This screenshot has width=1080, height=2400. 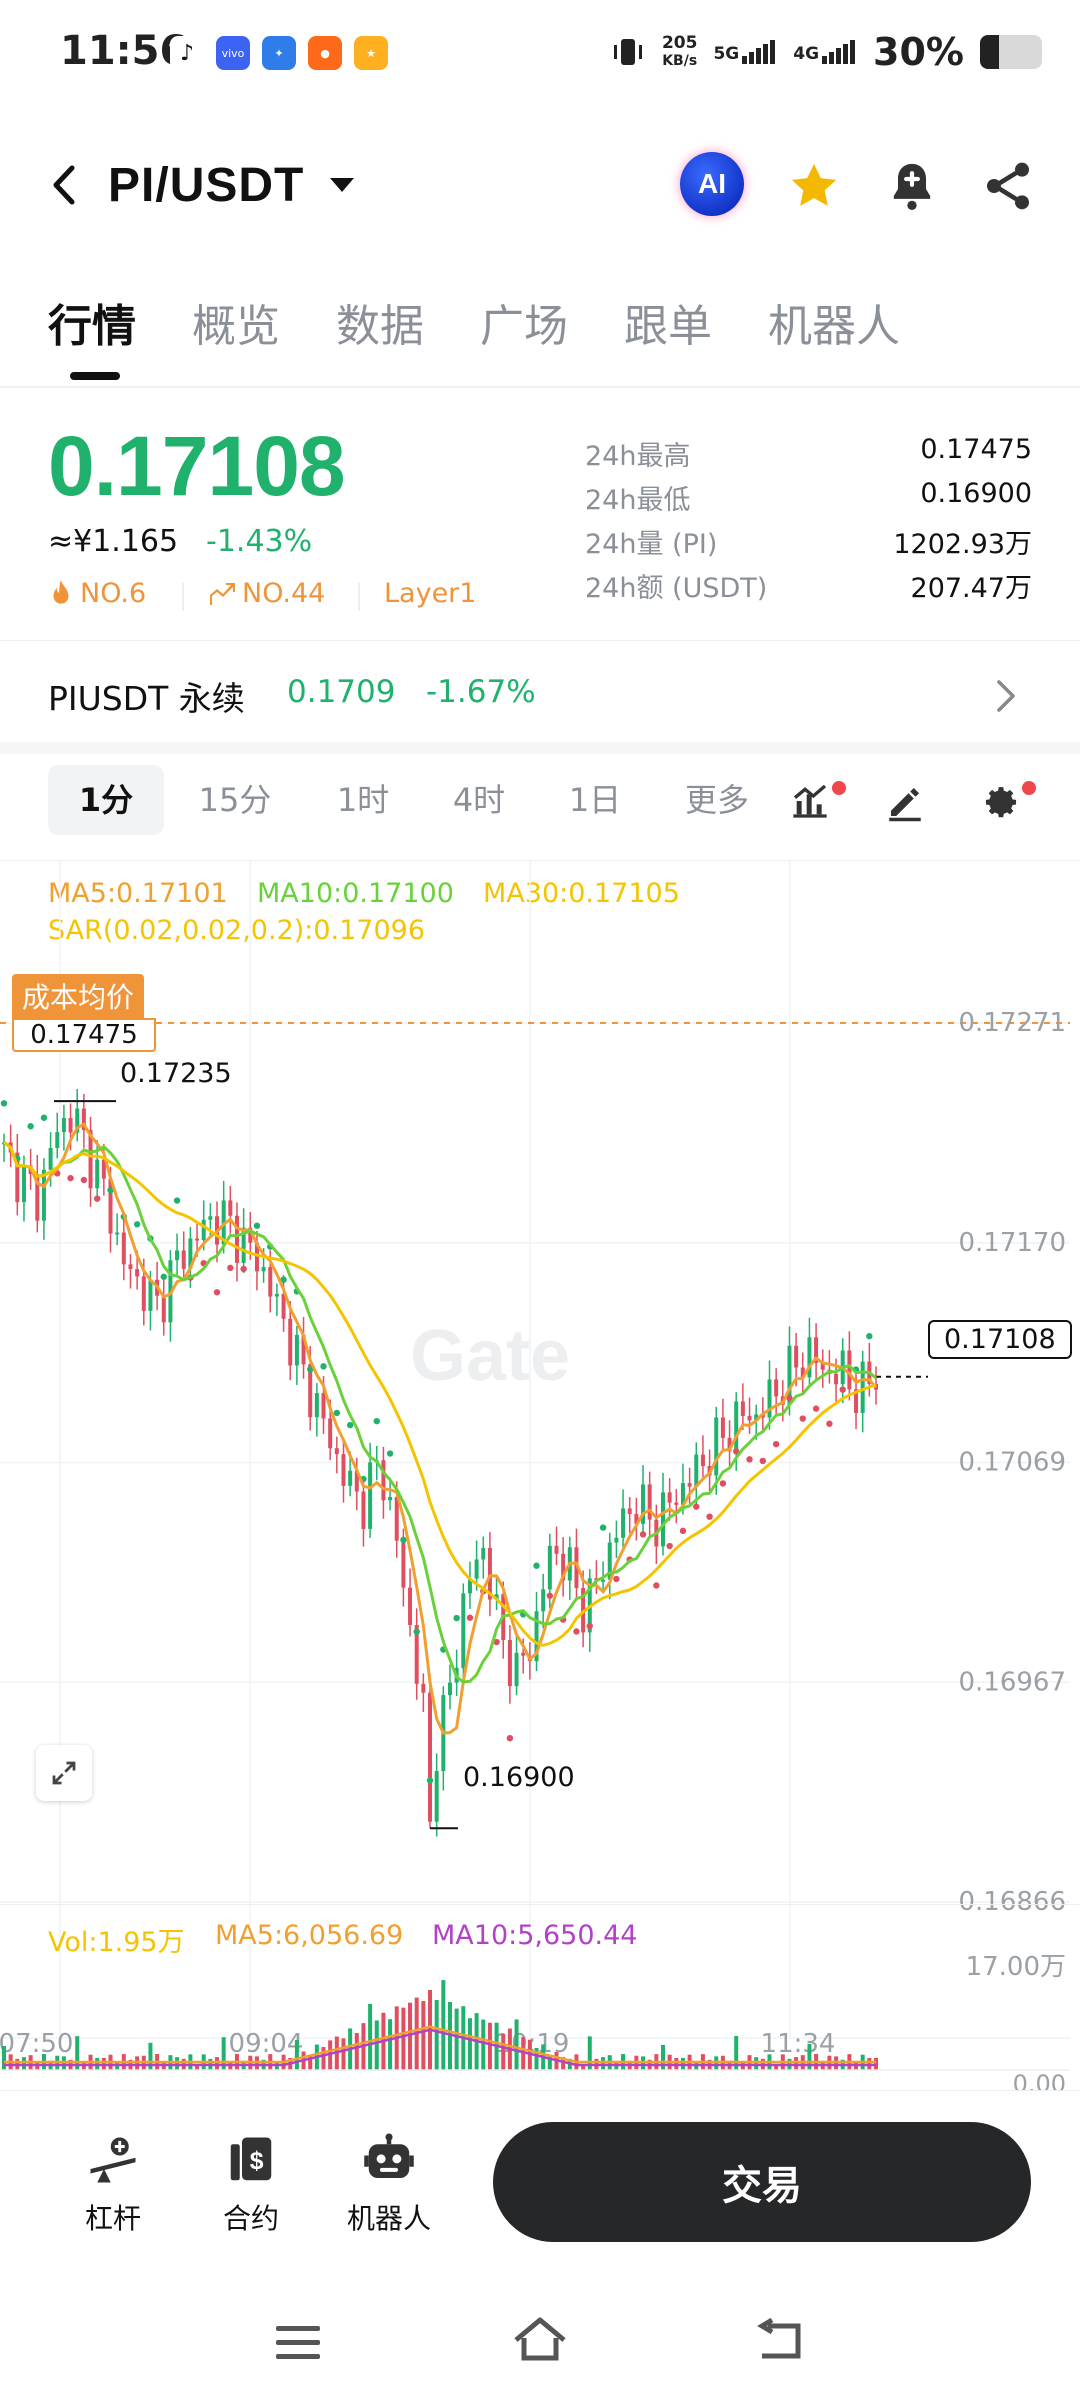 I want to click on tab-square: 广场, so click(x=524, y=322).